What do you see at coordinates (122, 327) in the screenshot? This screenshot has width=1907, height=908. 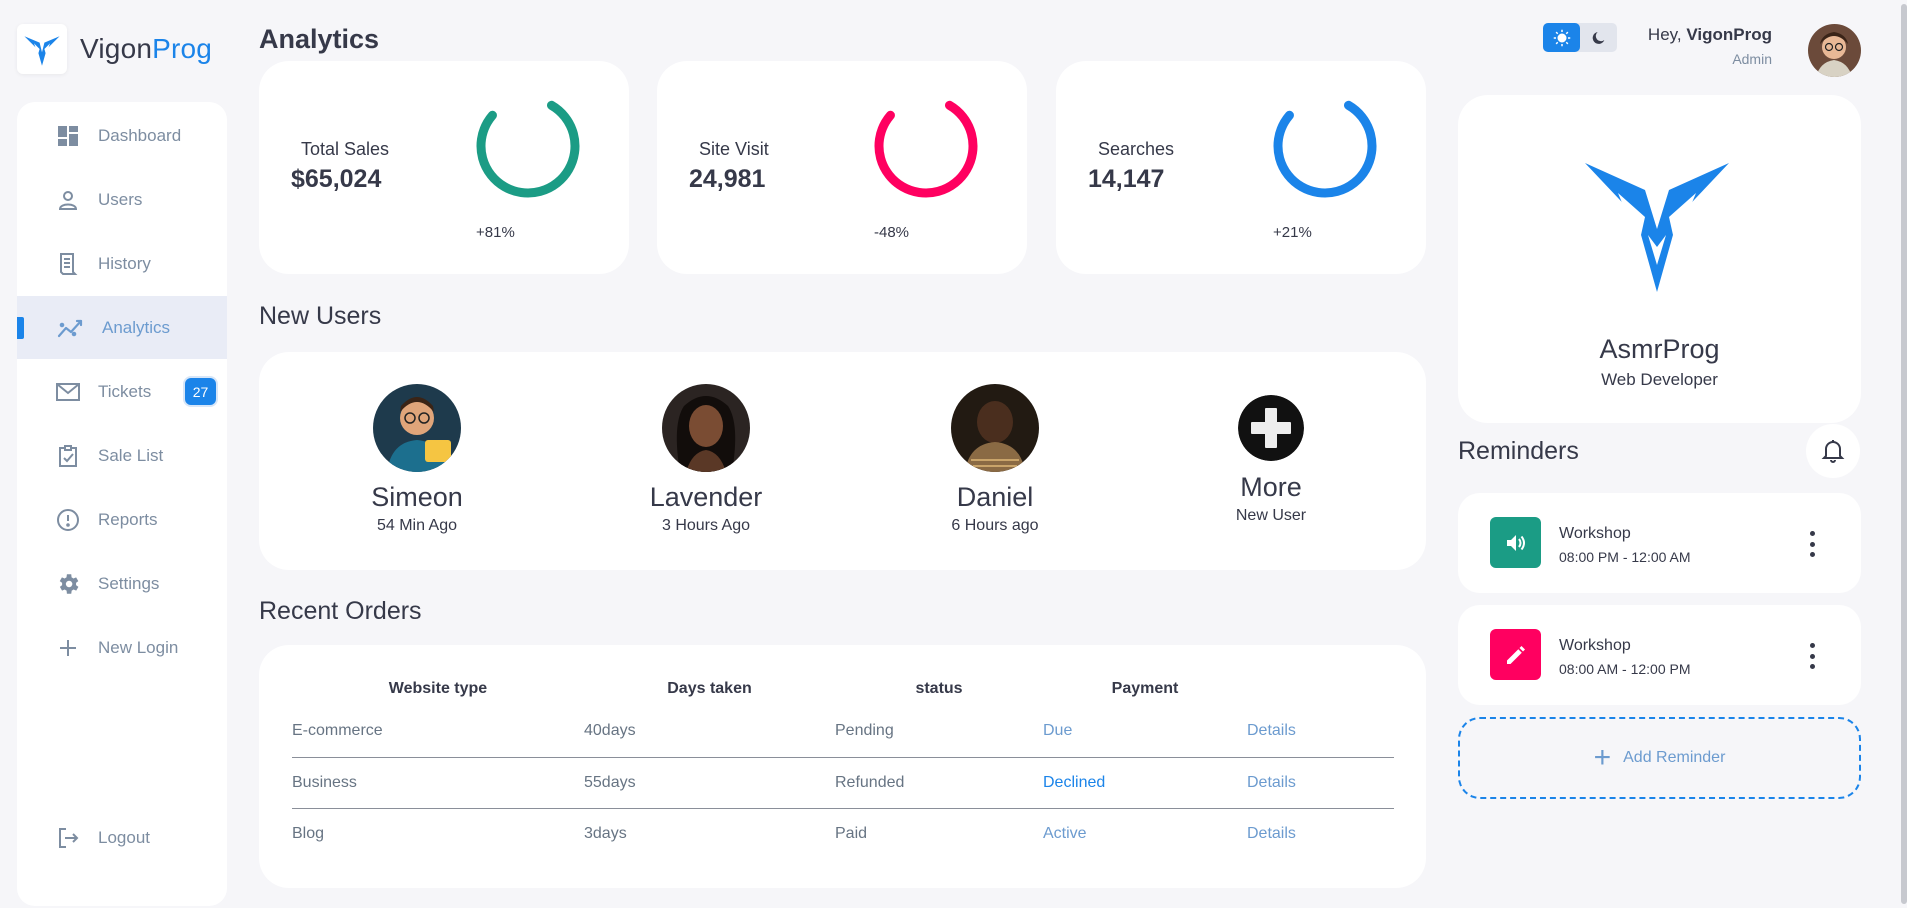 I see `sidebar-item-analytics: Analytics` at bounding box center [122, 327].